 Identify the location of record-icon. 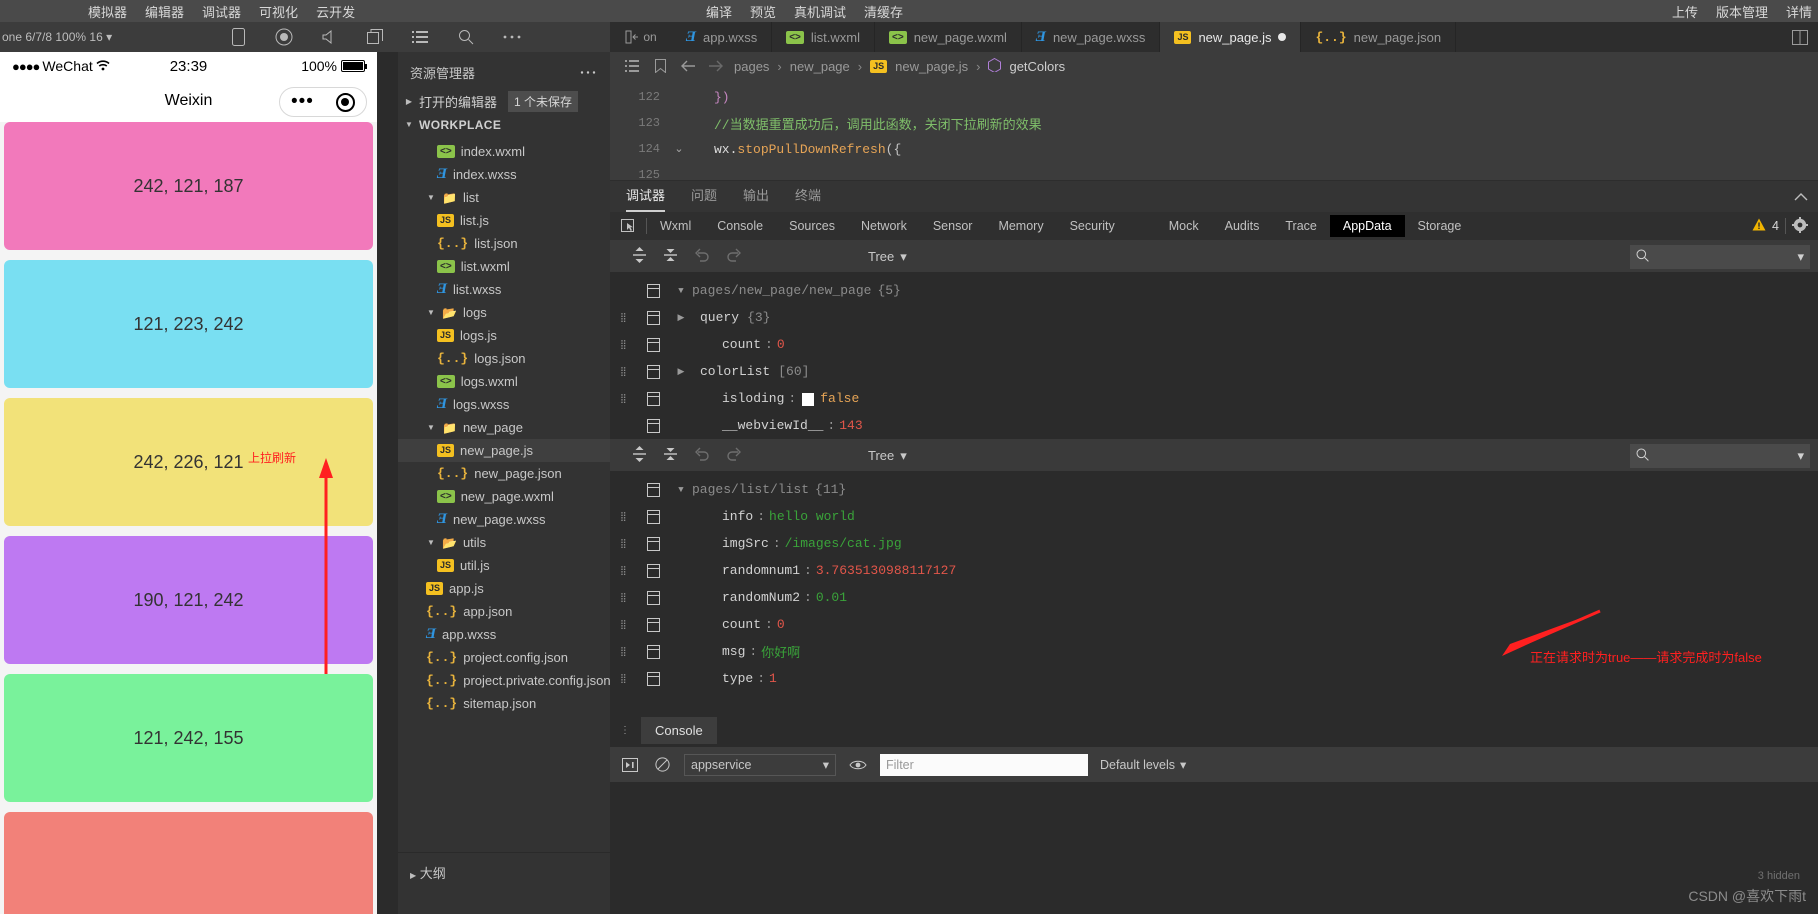
(284, 37).